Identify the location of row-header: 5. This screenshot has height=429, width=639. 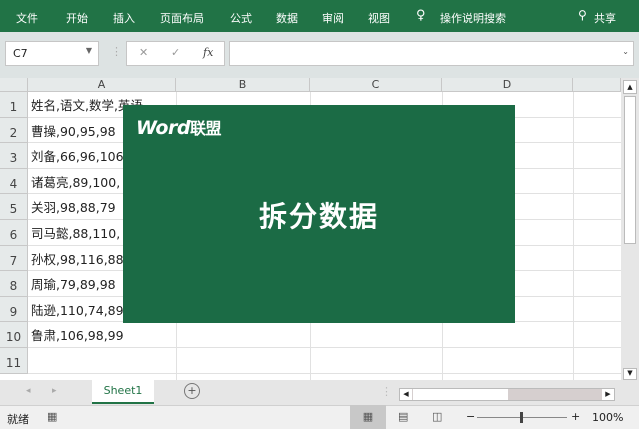
(14, 207).